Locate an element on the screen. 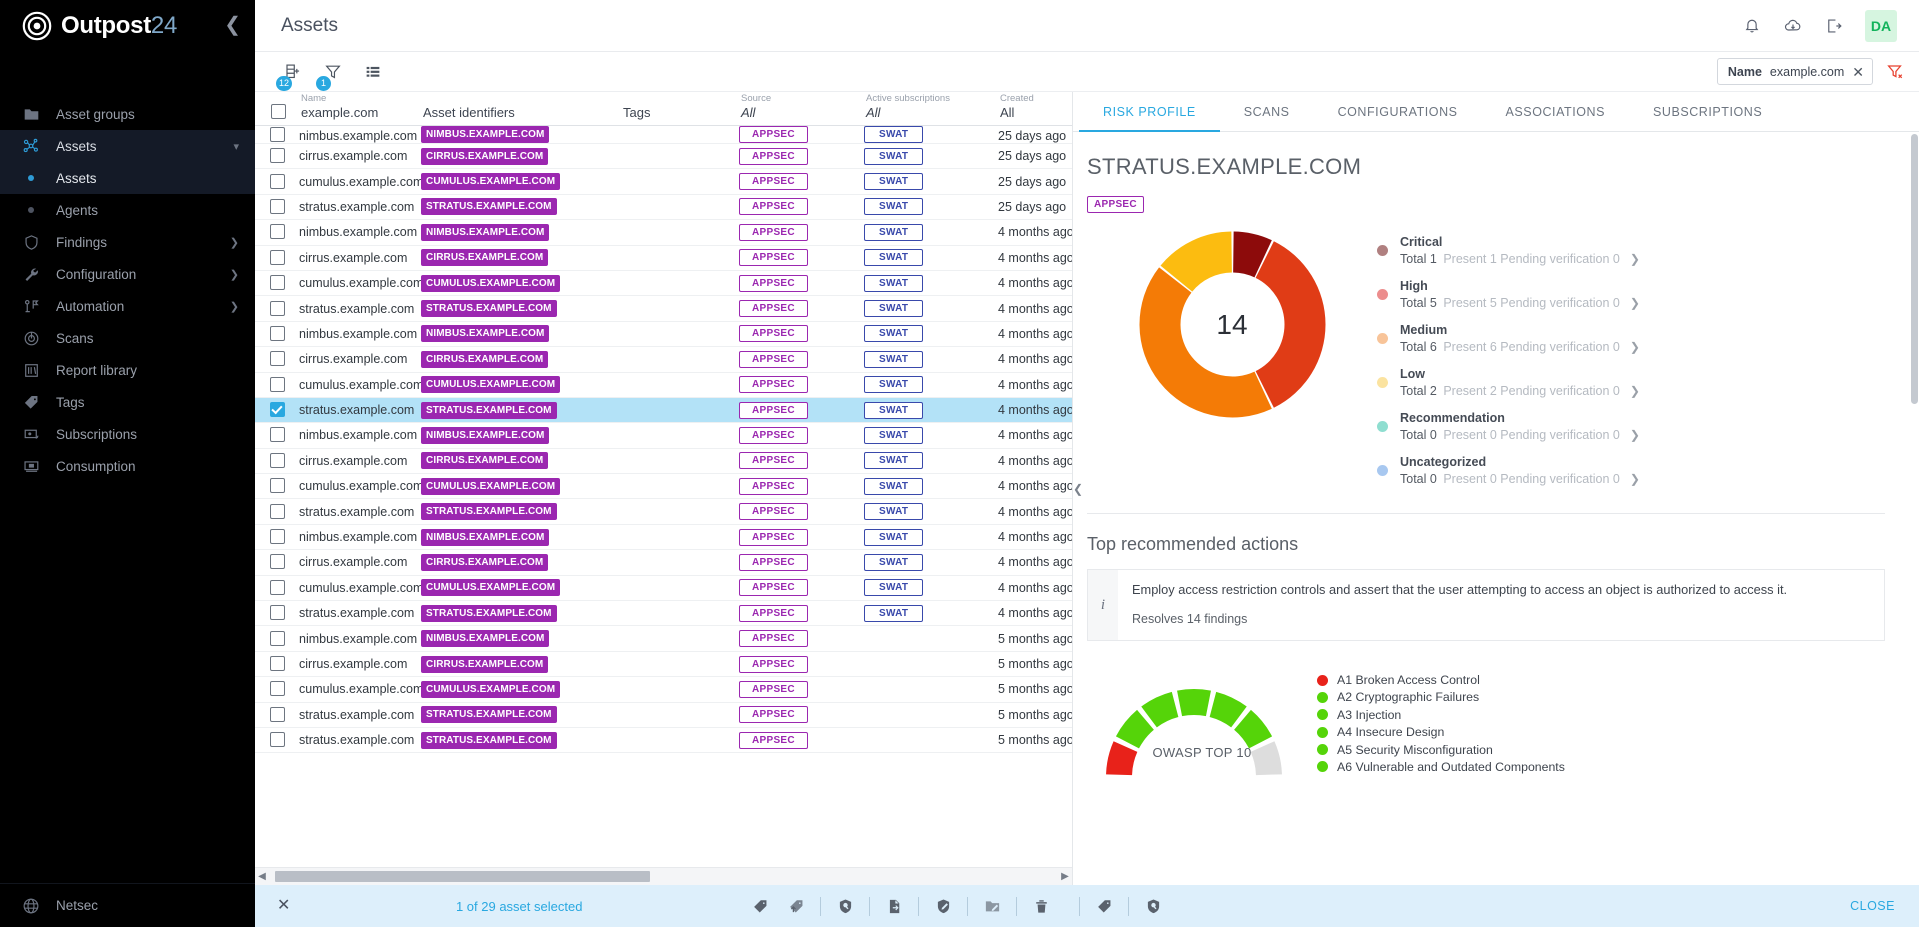 The image size is (1919, 927). hscroll-thumb is located at coordinates (462, 876).